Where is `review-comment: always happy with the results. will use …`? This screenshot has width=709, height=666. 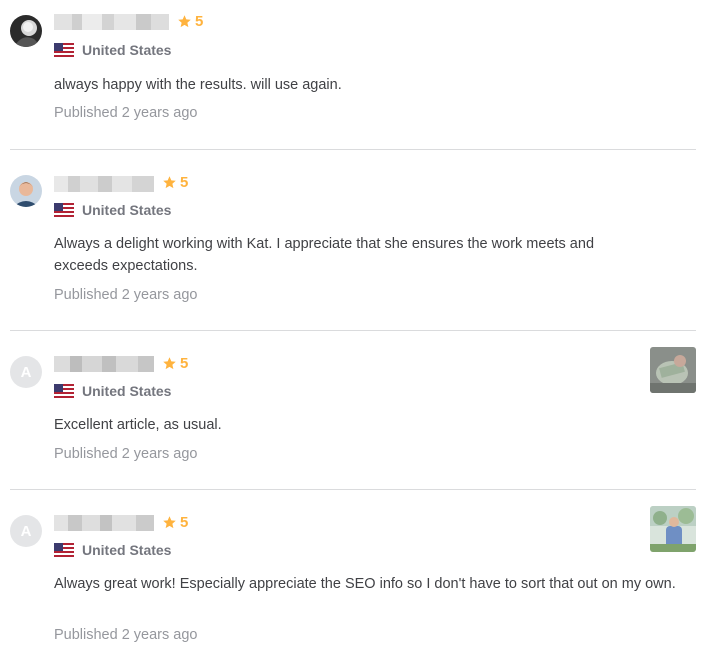 review-comment: always happy with the results. will use … is located at coordinates (198, 85).